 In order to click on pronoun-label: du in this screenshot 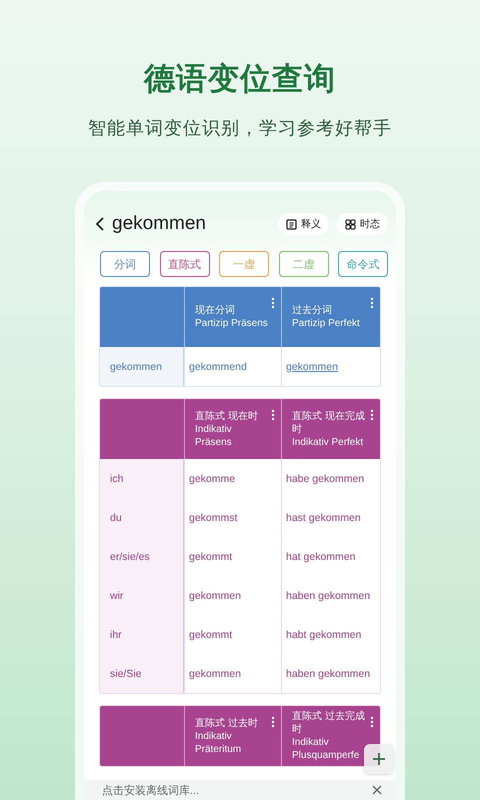, I will do `click(116, 518)`.